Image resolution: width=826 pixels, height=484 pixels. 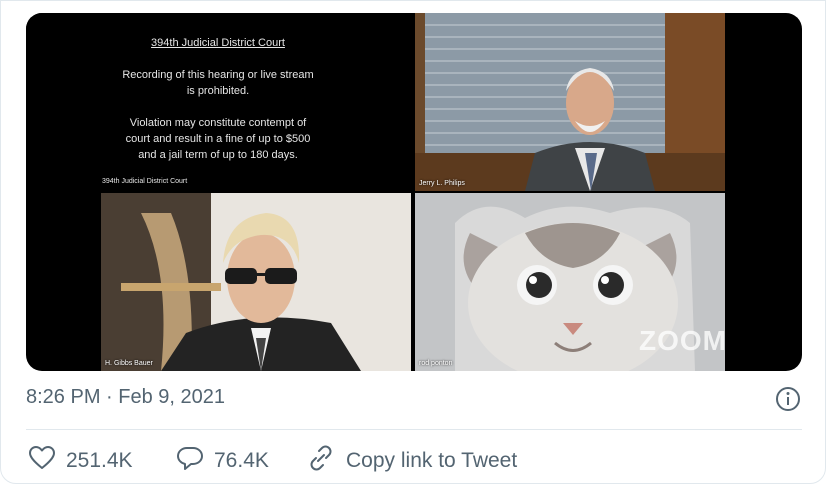 I want to click on judge-video-tile: Jerry L. Philips, so click(x=570, y=102).